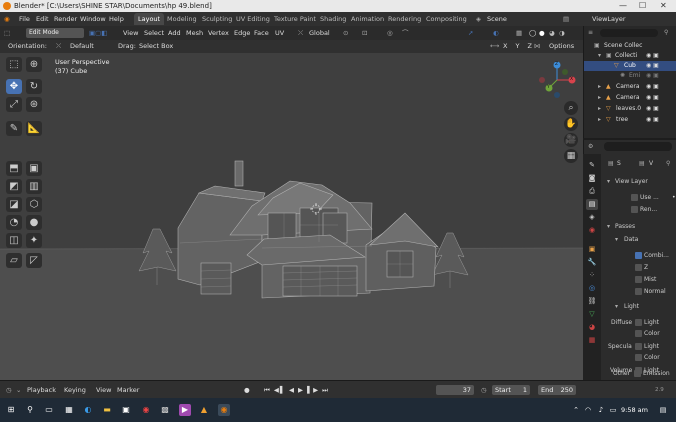 This screenshot has height=422, width=676. Describe the element at coordinates (182, 19) in the screenshot. I see `tab-modeling: Modeling` at that location.